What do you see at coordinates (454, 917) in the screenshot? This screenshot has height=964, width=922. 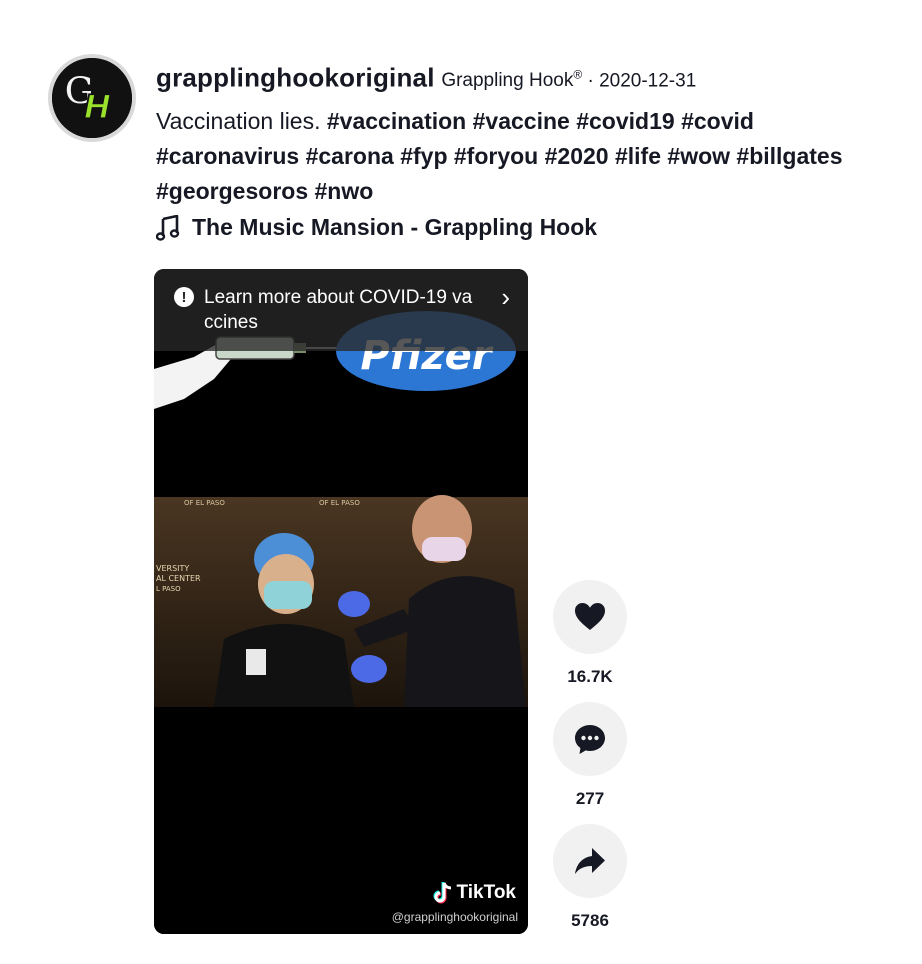 I see `watermark-username: @grapplinghookoriginal` at bounding box center [454, 917].